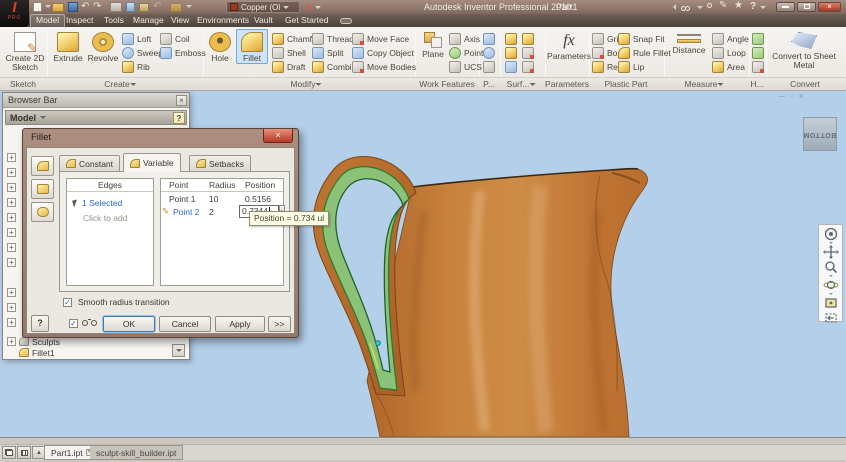  I want to click on application-menu-button: I PRO, so click(14, 13).